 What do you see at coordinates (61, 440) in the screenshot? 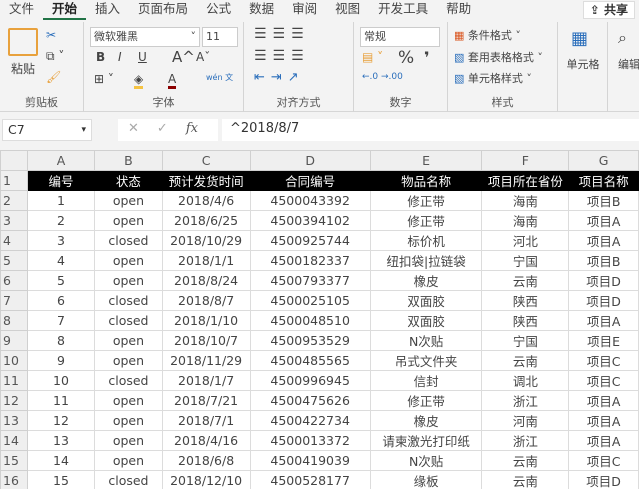
I see `cell: 13` at bounding box center [61, 440].